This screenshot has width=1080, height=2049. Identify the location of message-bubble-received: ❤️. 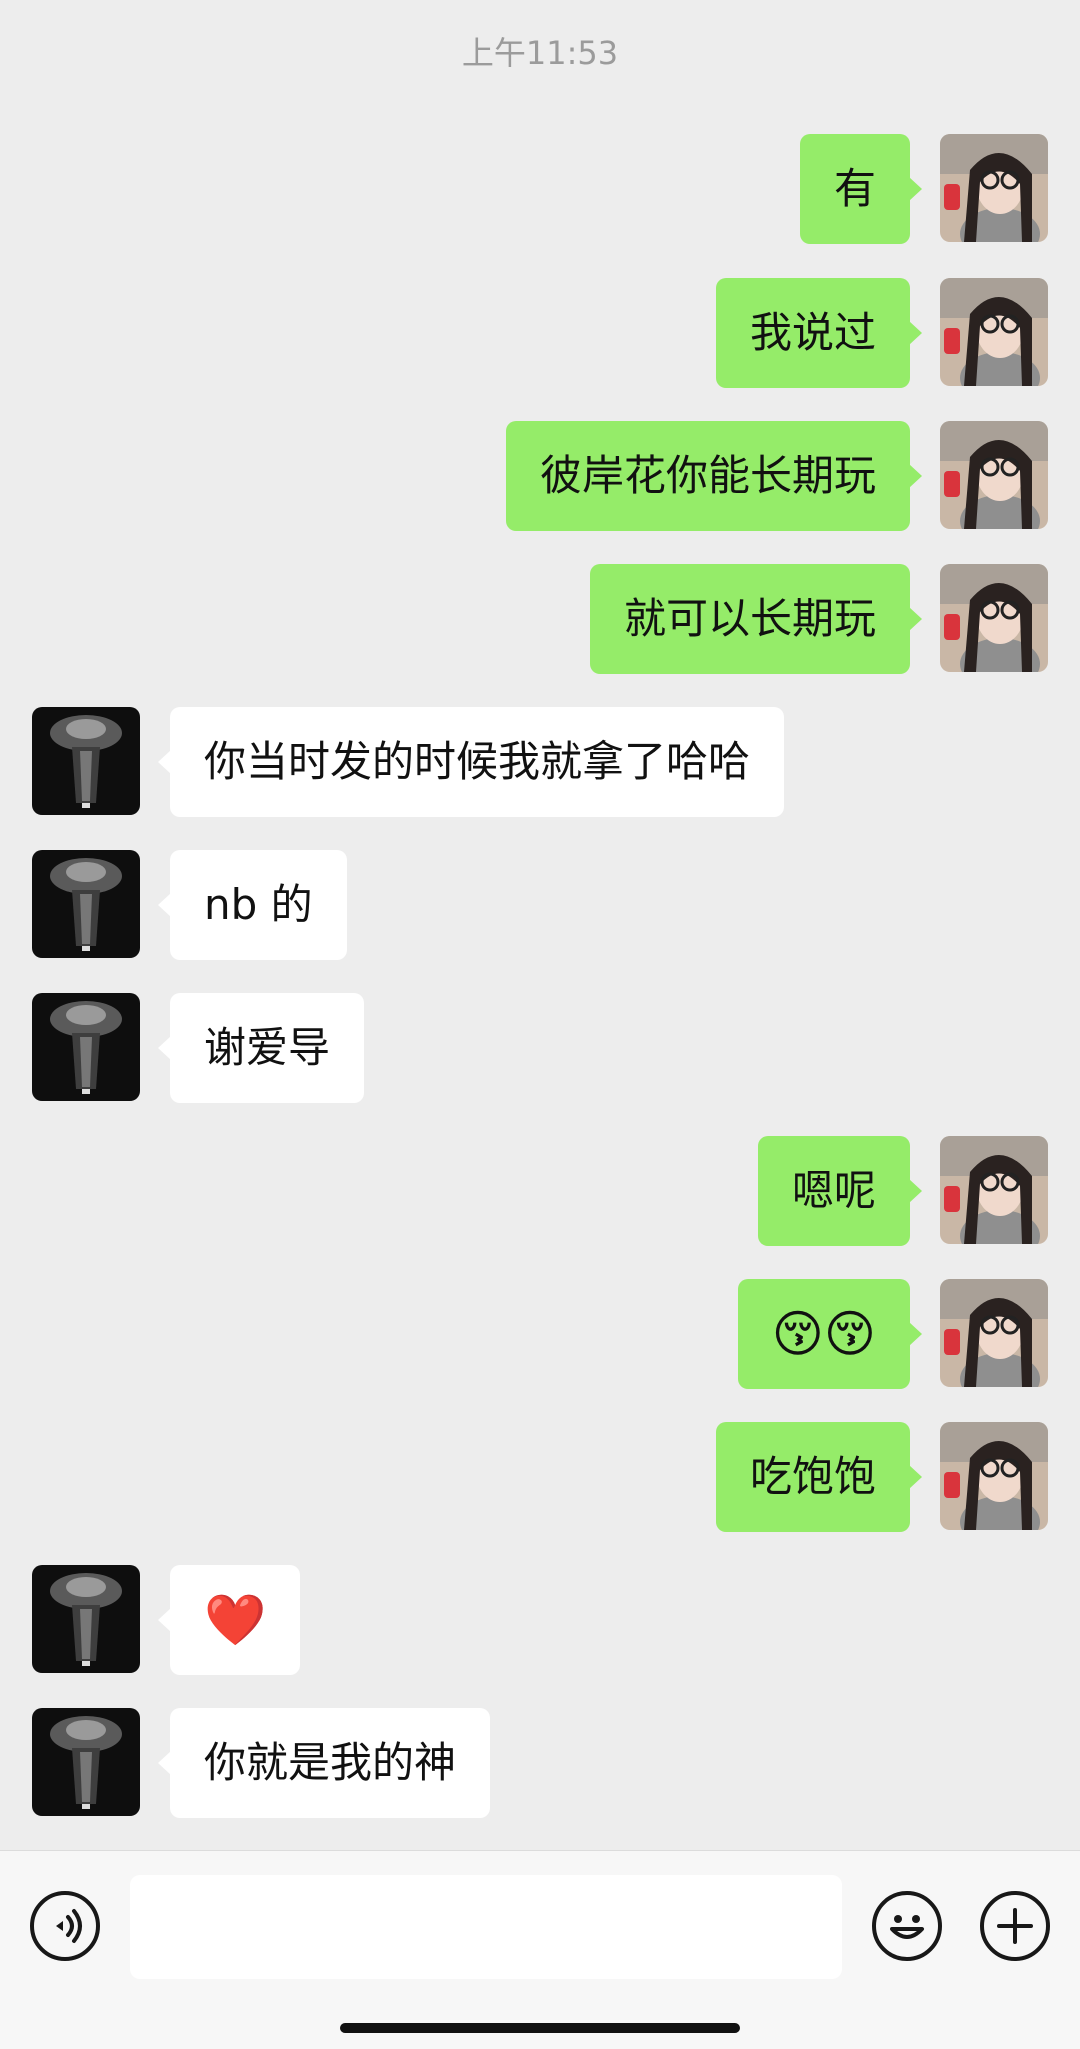
(229, 1620).